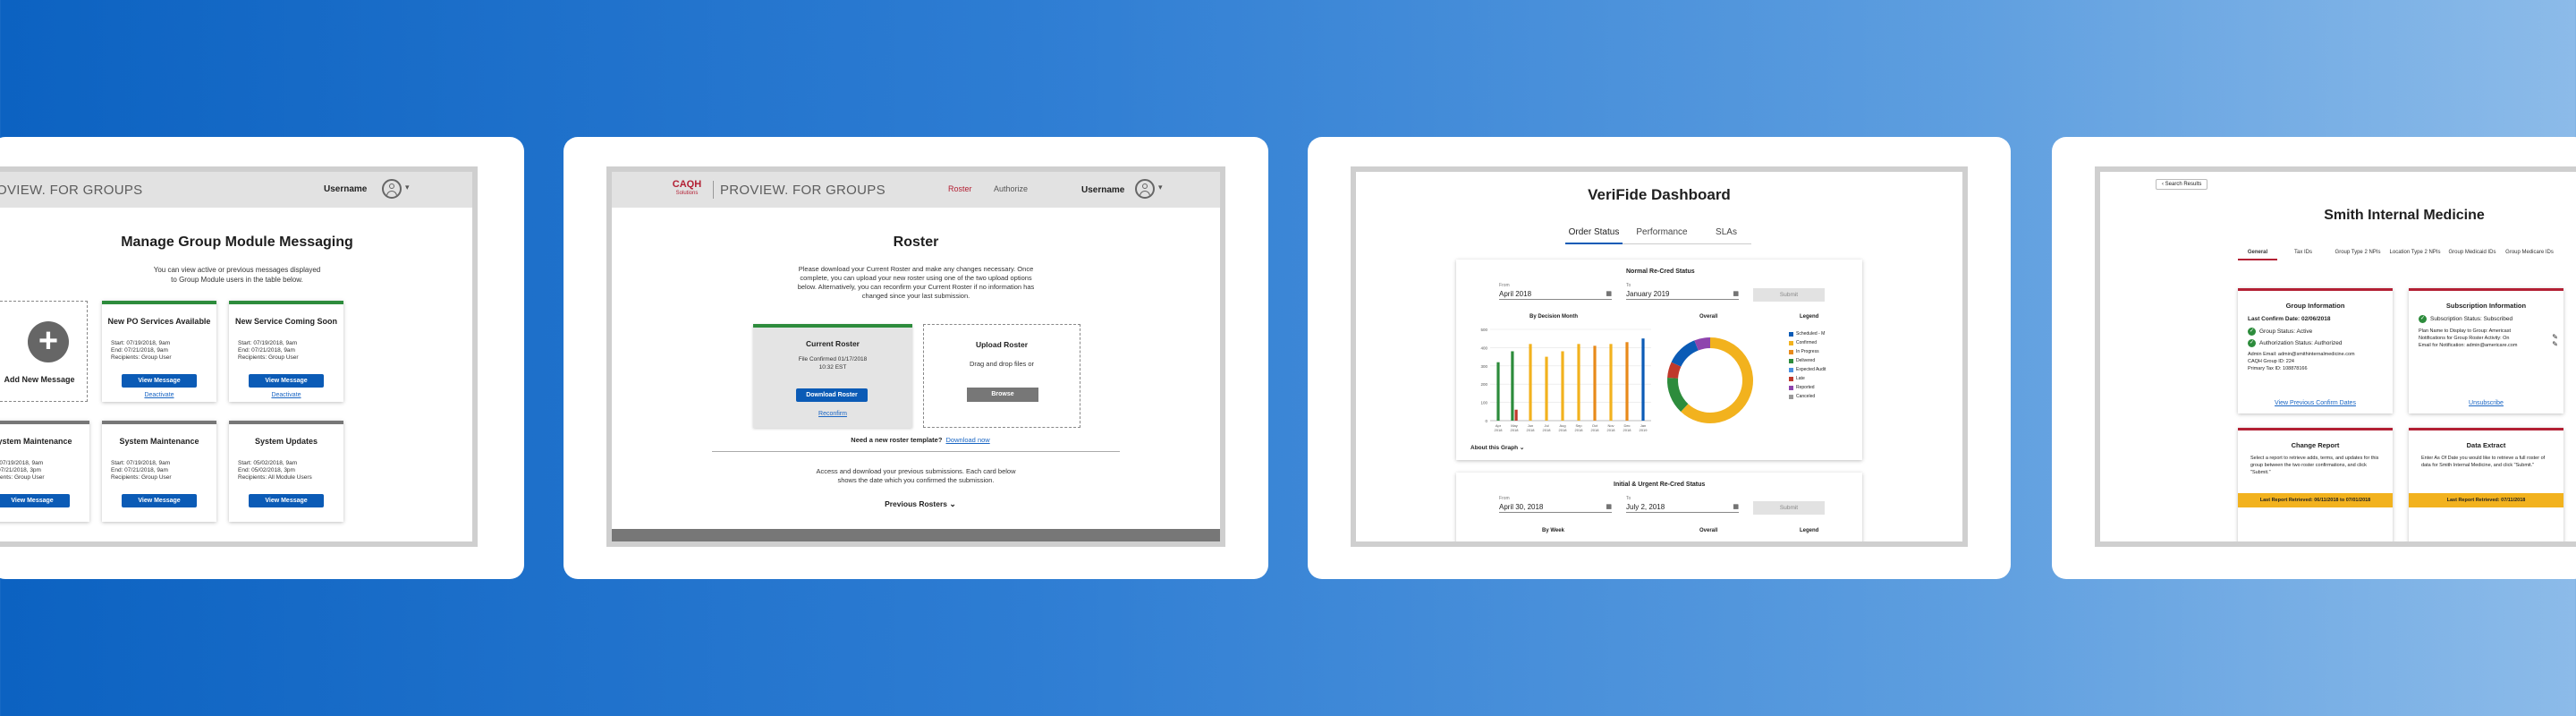 The image size is (2576, 716). Describe the element at coordinates (2555, 344) in the screenshot. I see `edit-pencil-icon: ✎` at that location.